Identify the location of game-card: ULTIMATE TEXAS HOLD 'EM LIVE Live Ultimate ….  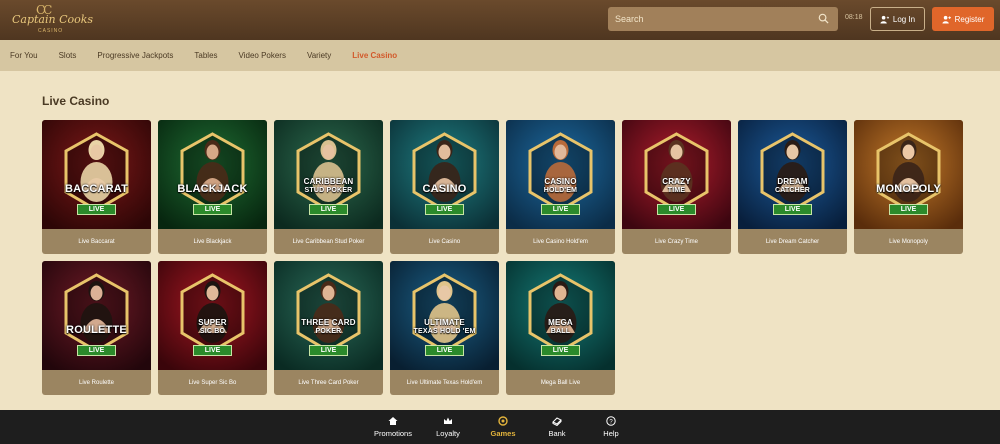
(444, 328).